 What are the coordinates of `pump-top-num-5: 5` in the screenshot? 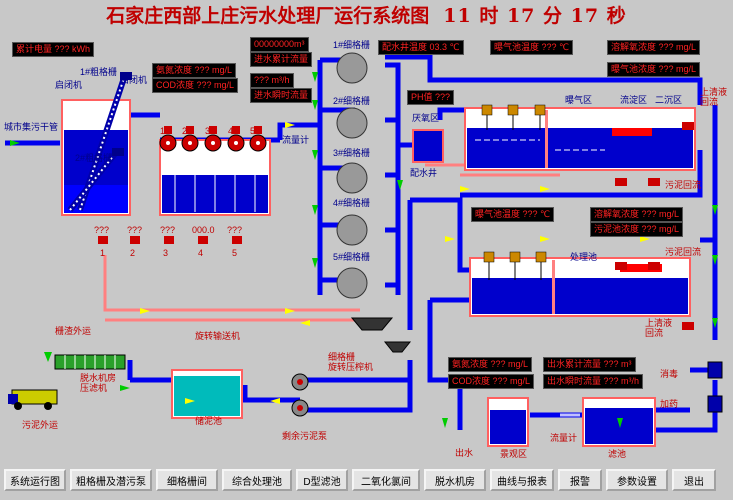 It's located at (253, 131).